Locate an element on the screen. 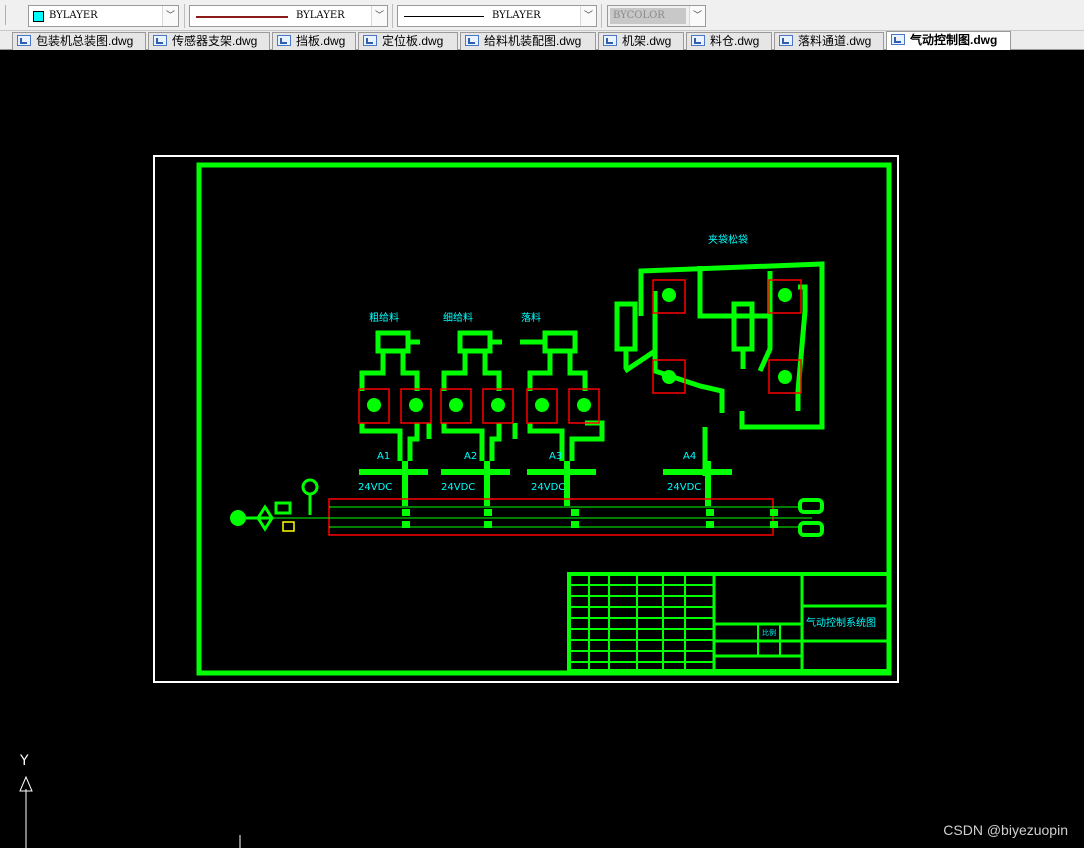 The image size is (1084, 848). plotstyle-dropdown: BYCOLOR ﹀ is located at coordinates (656, 16).